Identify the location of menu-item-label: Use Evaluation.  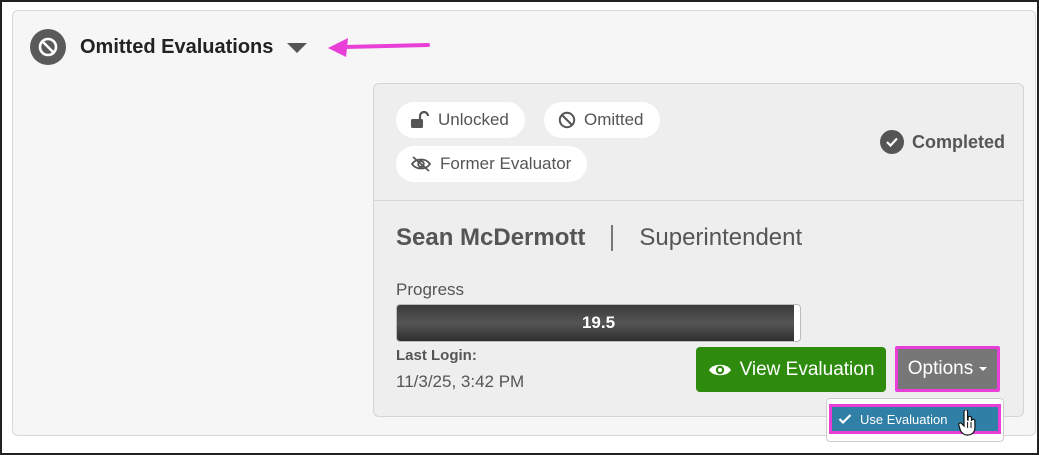
(904, 419).